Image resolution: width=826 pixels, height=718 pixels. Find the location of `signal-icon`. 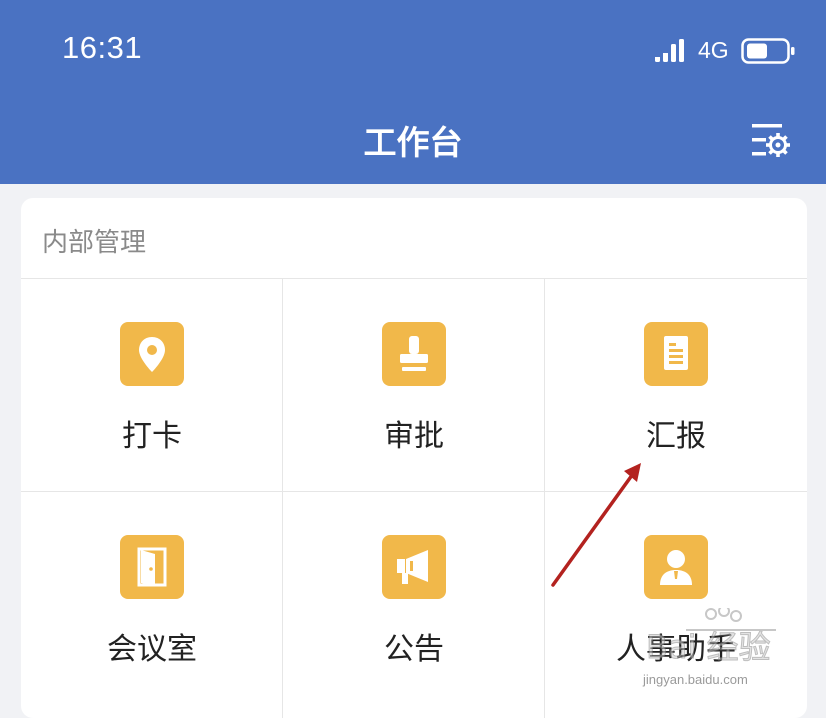

signal-icon is located at coordinates (669, 50).